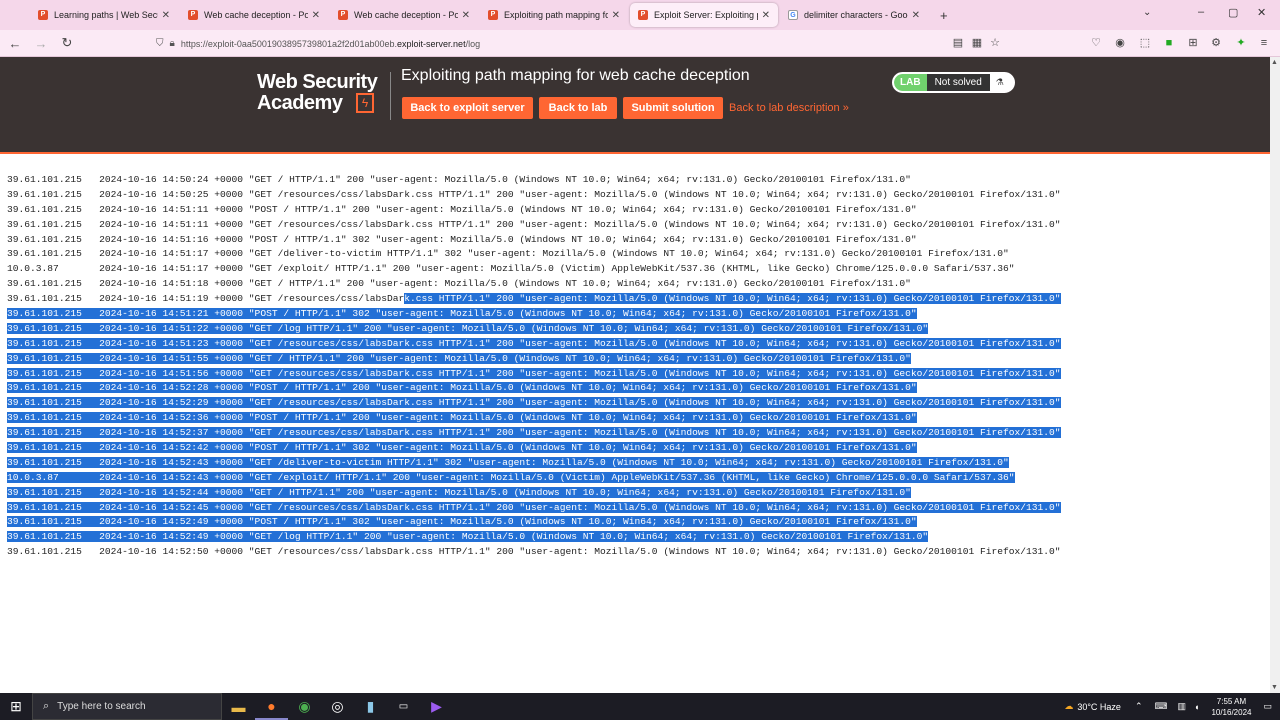 The image size is (1280, 720). What do you see at coordinates (160, 43) in the screenshot?
I see `shield-icon: ⛉` at bounding box center [160, 43].